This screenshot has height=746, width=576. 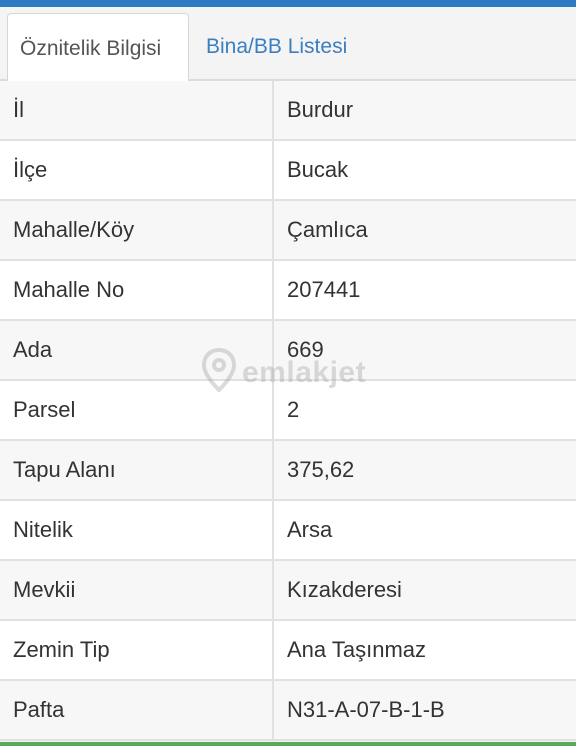 What do you see at coordinates (321, 469) in the screenshot?
I see `row-value: 375,62` at bounding box center [321, 469].